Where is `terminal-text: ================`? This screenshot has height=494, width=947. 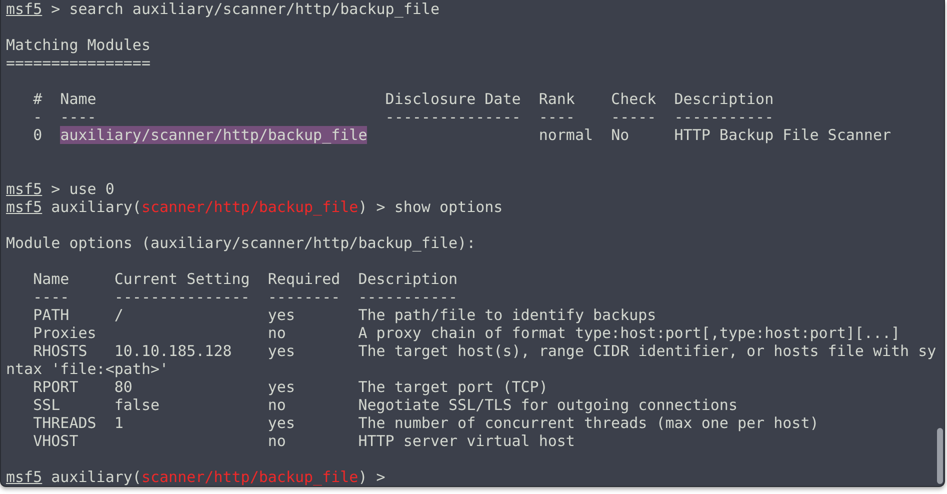
terminal-text: ================ is located at coordinates (78, 63).